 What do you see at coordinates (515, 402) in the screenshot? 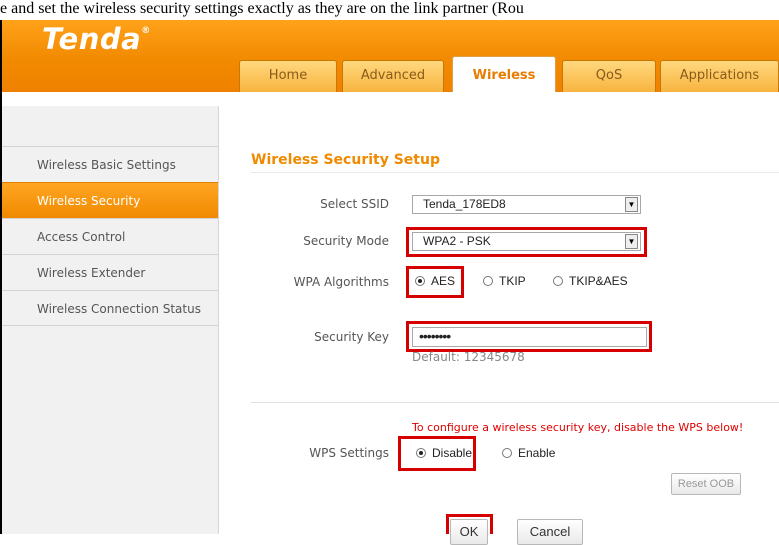
I see `section-divider` at bounding box center [515, 402].